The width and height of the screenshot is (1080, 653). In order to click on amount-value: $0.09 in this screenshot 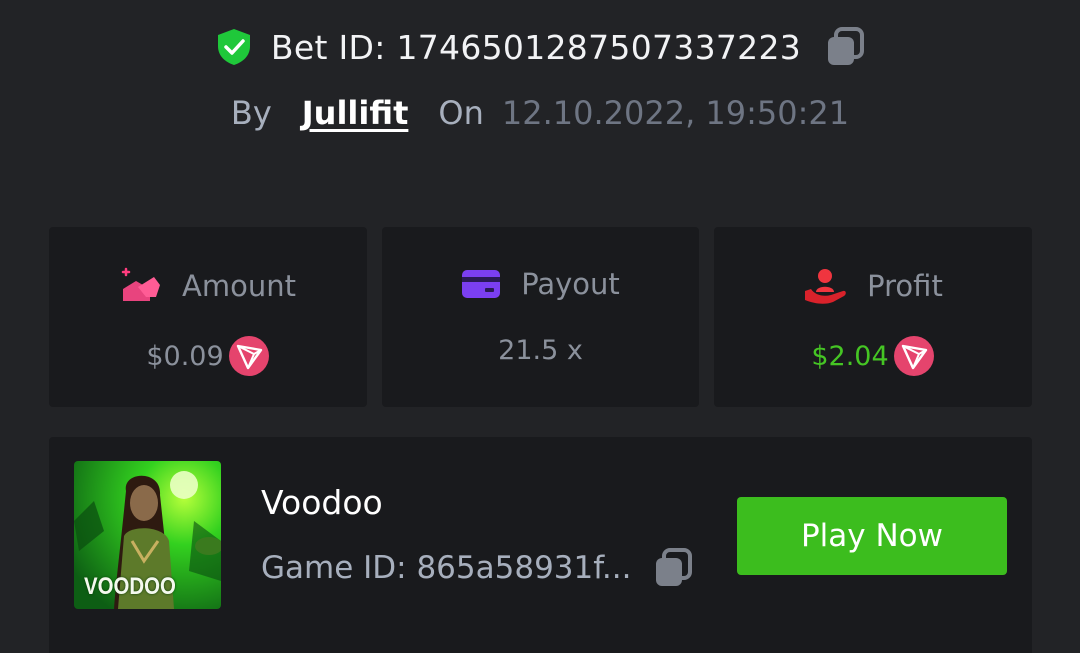, I will do `click(185, 356)`.